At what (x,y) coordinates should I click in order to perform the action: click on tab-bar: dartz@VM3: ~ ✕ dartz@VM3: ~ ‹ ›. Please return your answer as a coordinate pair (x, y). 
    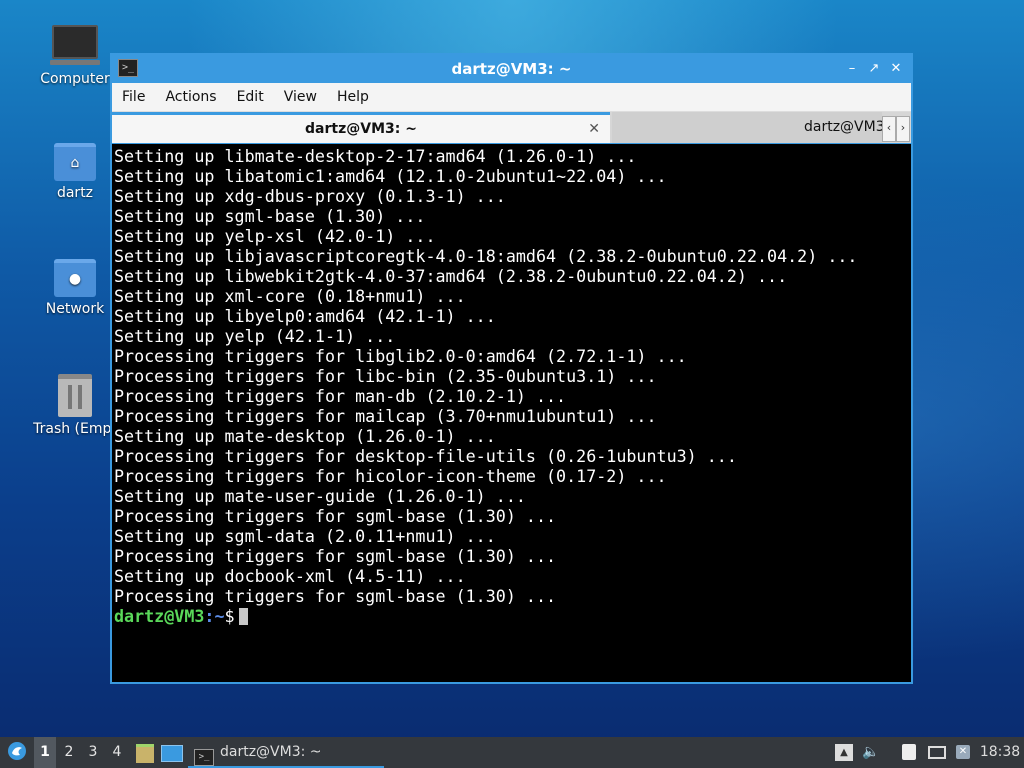
    Looking at the image, I should click on (511, 127).